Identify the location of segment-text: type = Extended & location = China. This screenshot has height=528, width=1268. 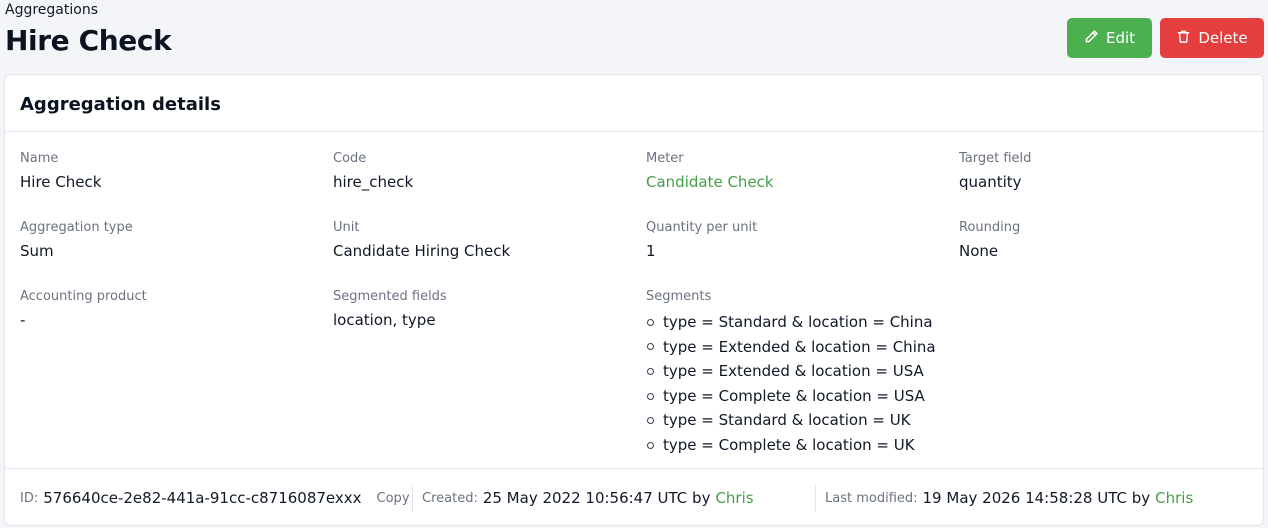
(799, 346).